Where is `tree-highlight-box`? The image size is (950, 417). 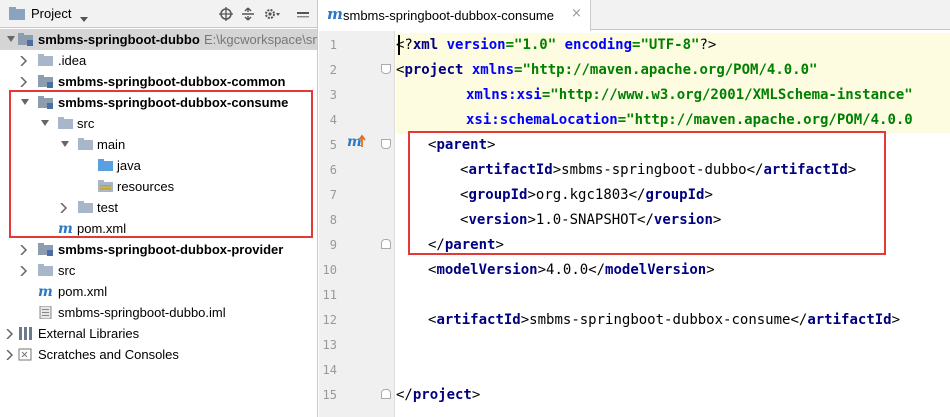 tree-highlight-box is located at coordinates (161, 164).